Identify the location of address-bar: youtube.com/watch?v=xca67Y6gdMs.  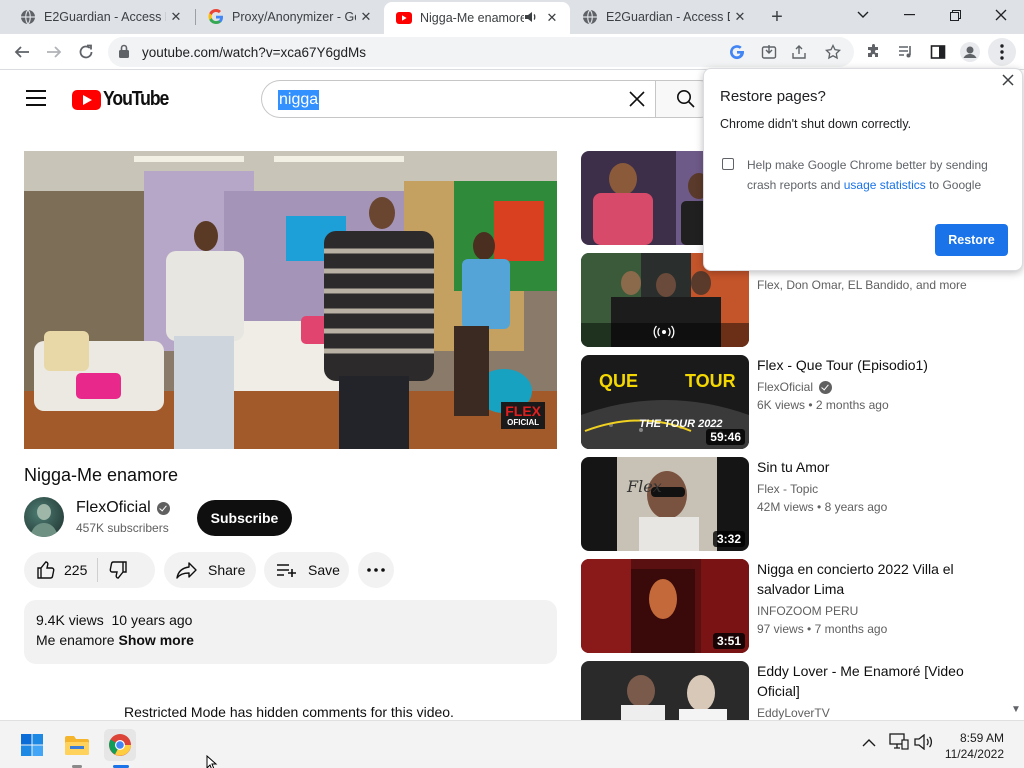
(481, 52).